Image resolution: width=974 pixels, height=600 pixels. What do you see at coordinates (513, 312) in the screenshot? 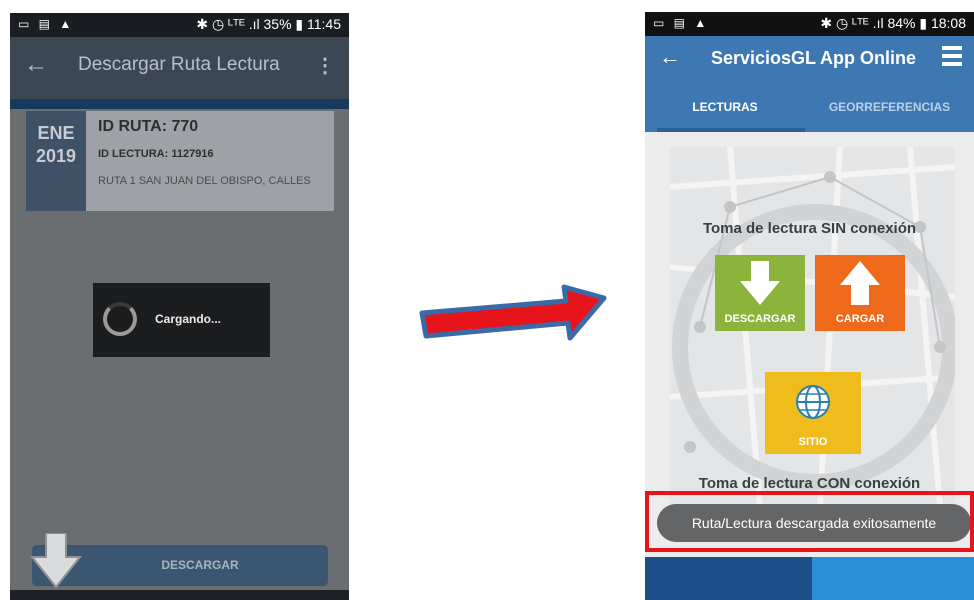
I see `transition-arrow-icon` at bounding box center [513, 312].